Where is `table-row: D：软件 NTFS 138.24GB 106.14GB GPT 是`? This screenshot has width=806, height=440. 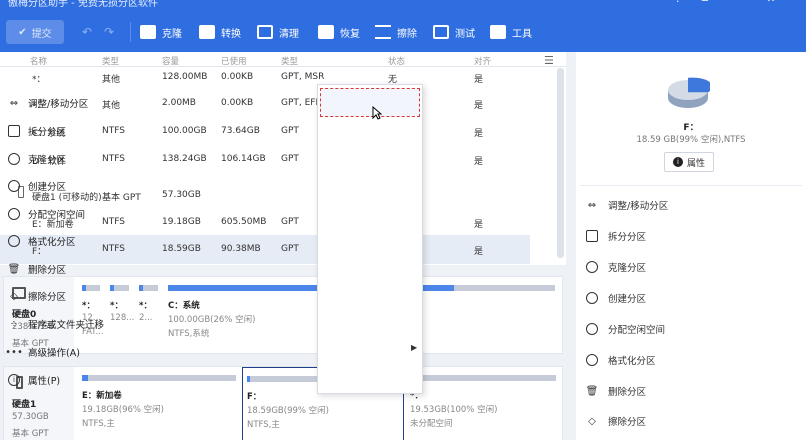 table-row: D：软件 NTFS 138.24GB 106.14GB GPT 是 is located at coordinates (265, 159).